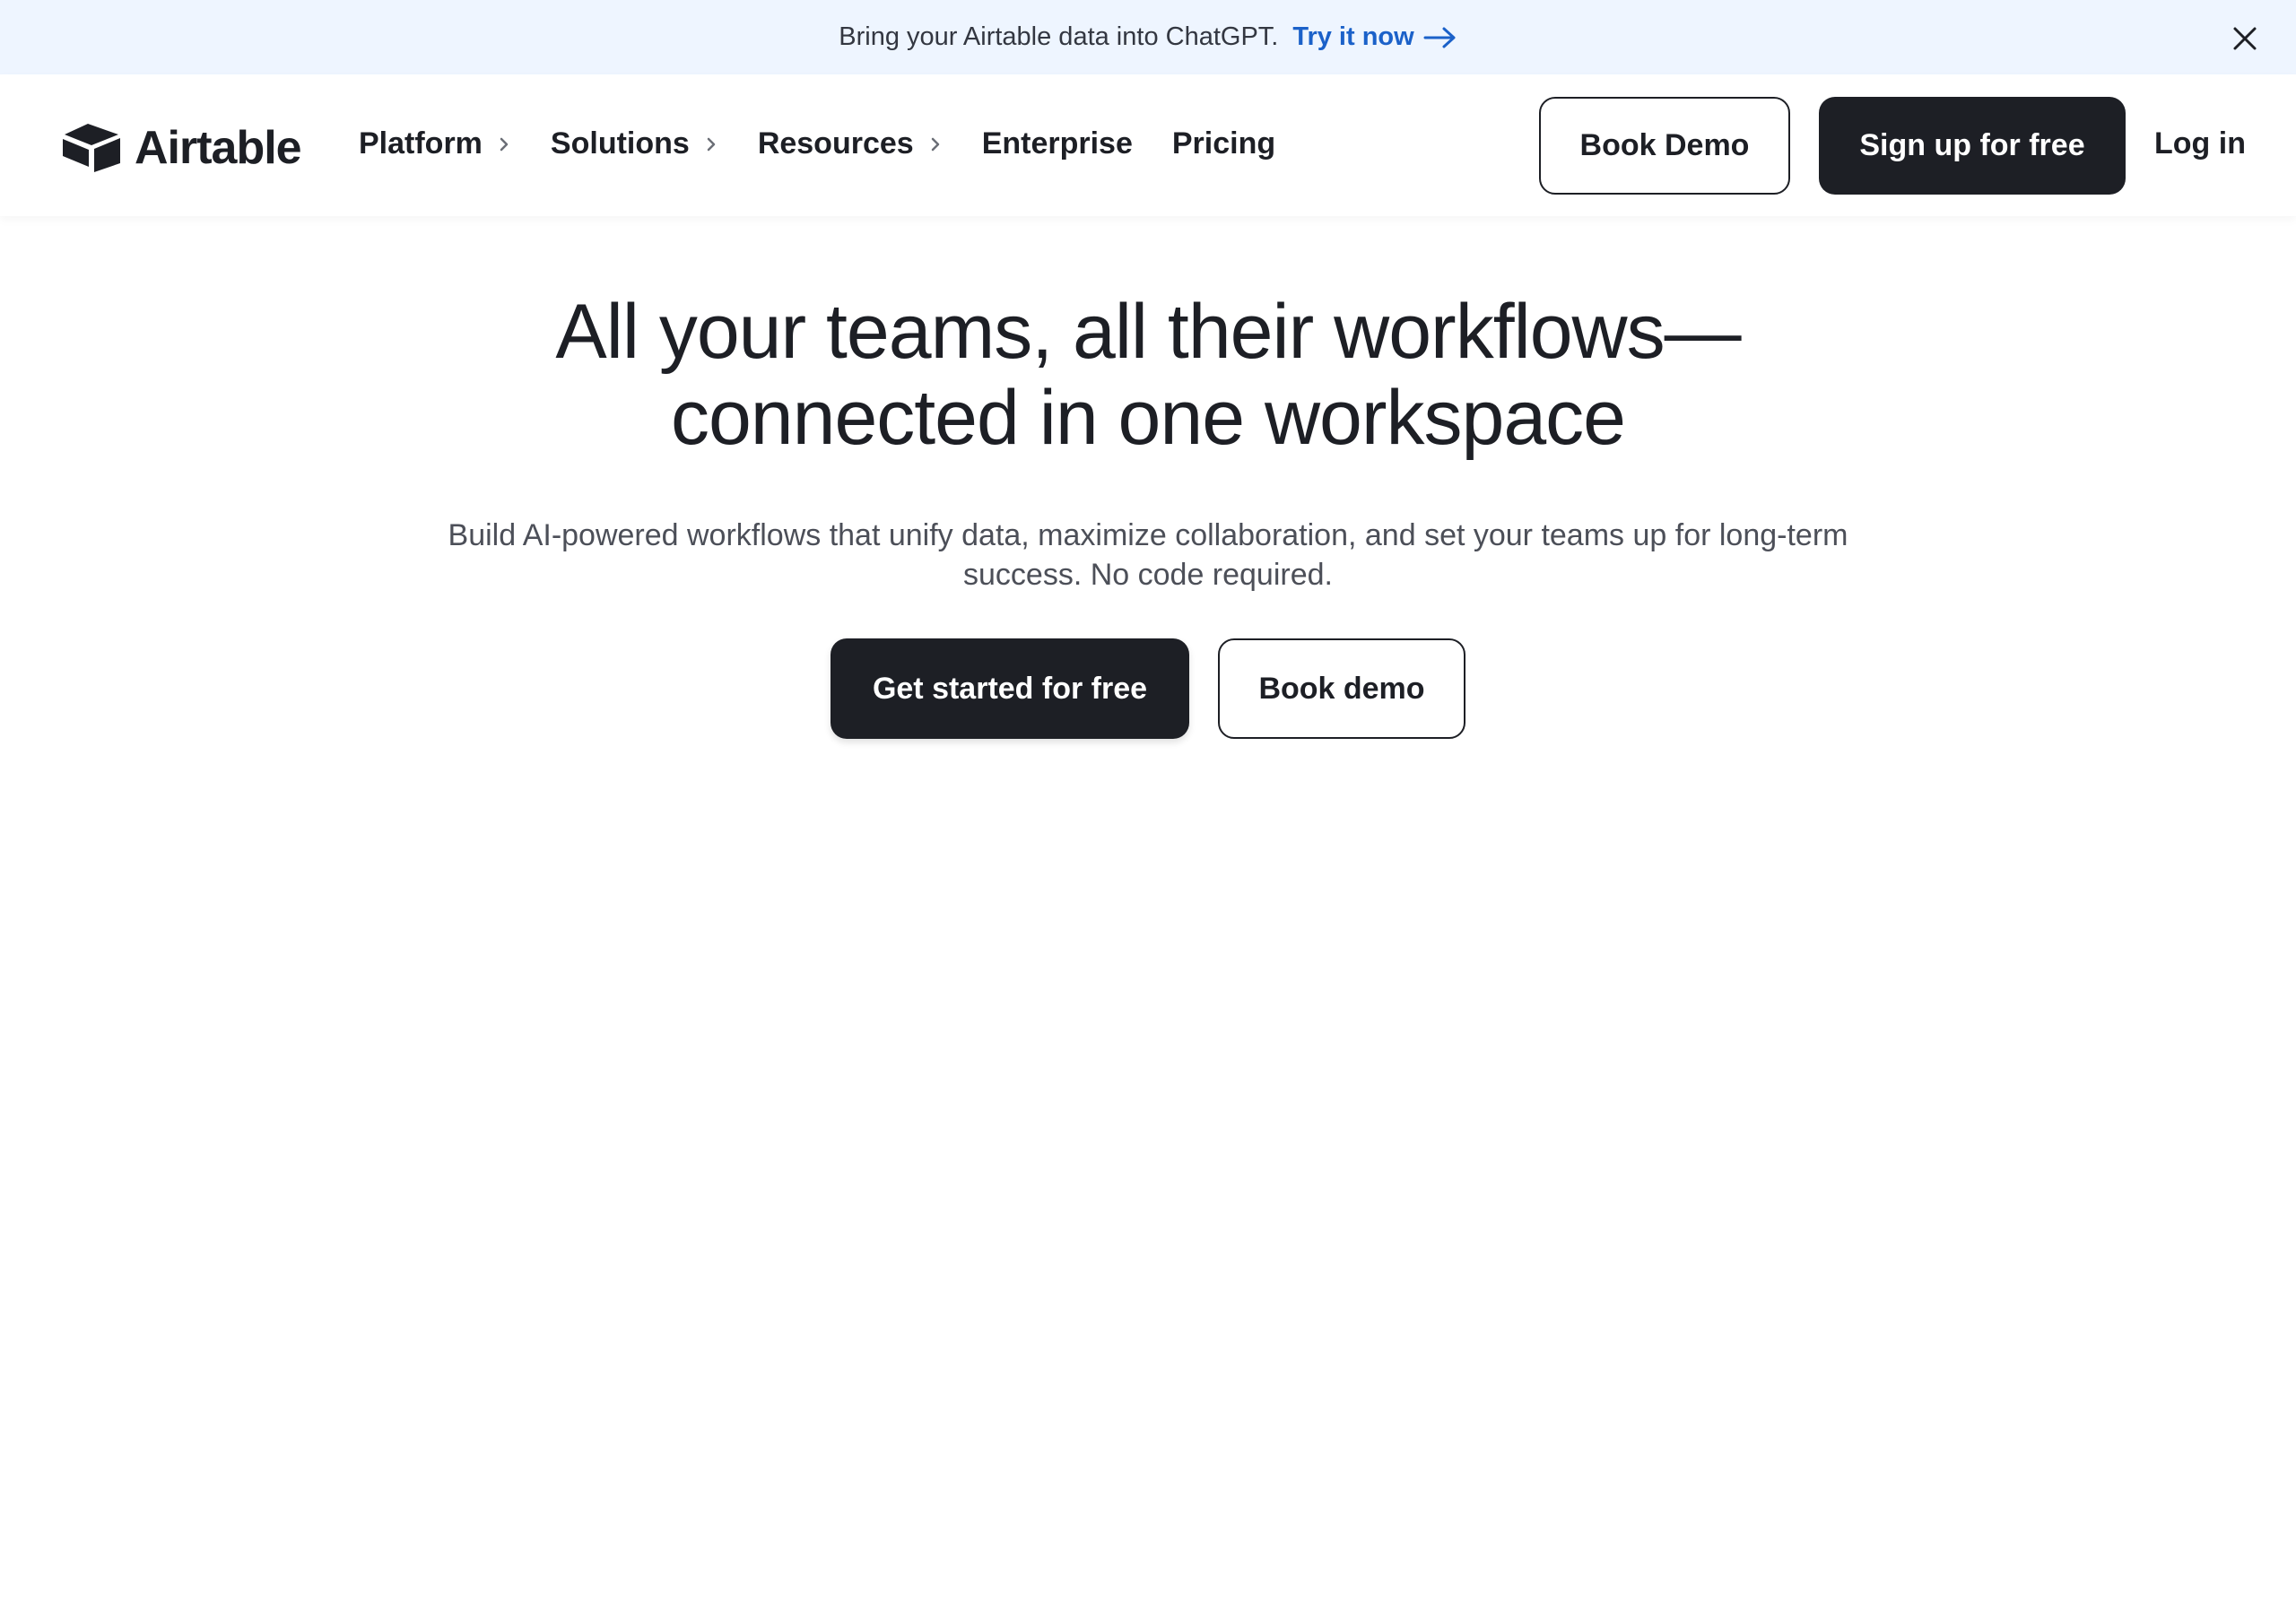 The height and width of the screenshot is (1614, 2296). I want to click on airtable-cube-icon, so click(91, 148).